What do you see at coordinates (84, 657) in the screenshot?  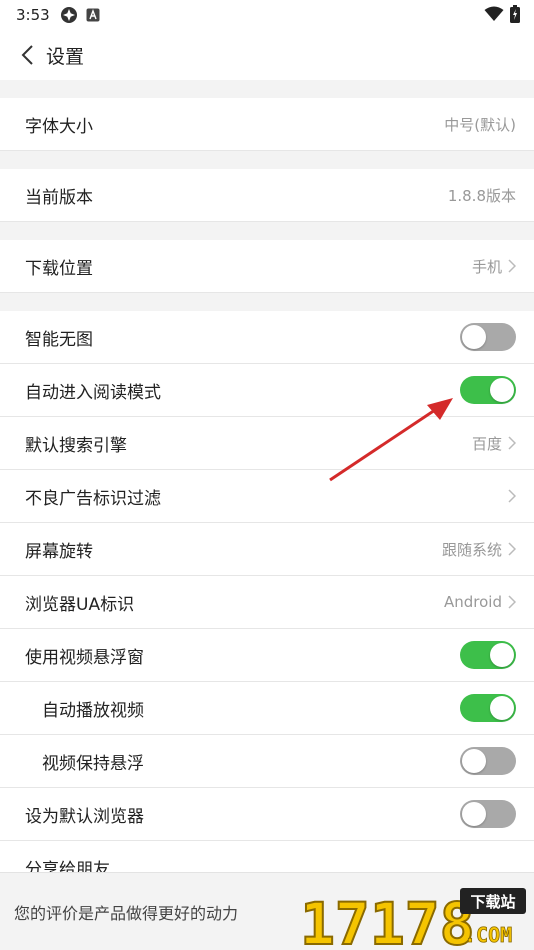 I see `setting-label: 使用视频悬浮窗` at bounding box center [84, 657].